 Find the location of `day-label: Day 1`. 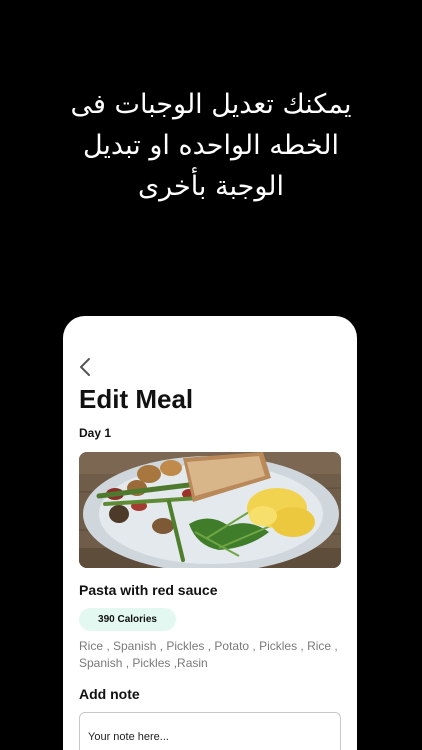

day-label: Day 1 is located at coordinates (95, 433).